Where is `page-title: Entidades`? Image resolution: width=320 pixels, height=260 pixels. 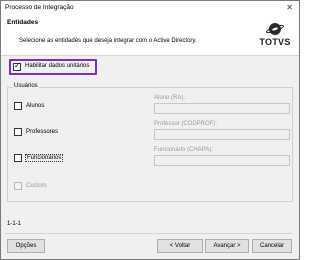 page-title: Entidades is located at coordinates (23, 22).